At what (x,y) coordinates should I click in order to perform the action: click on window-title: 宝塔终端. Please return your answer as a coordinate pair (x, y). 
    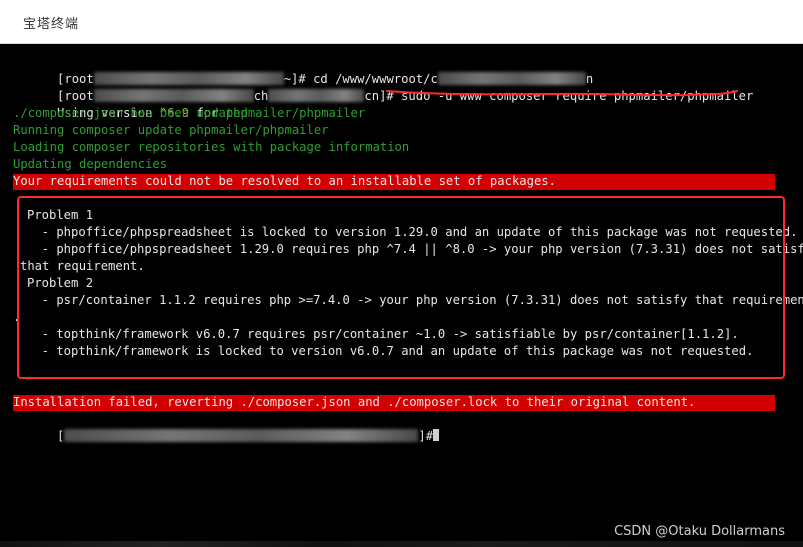
    Looking at the image, I should click on (51, 24).